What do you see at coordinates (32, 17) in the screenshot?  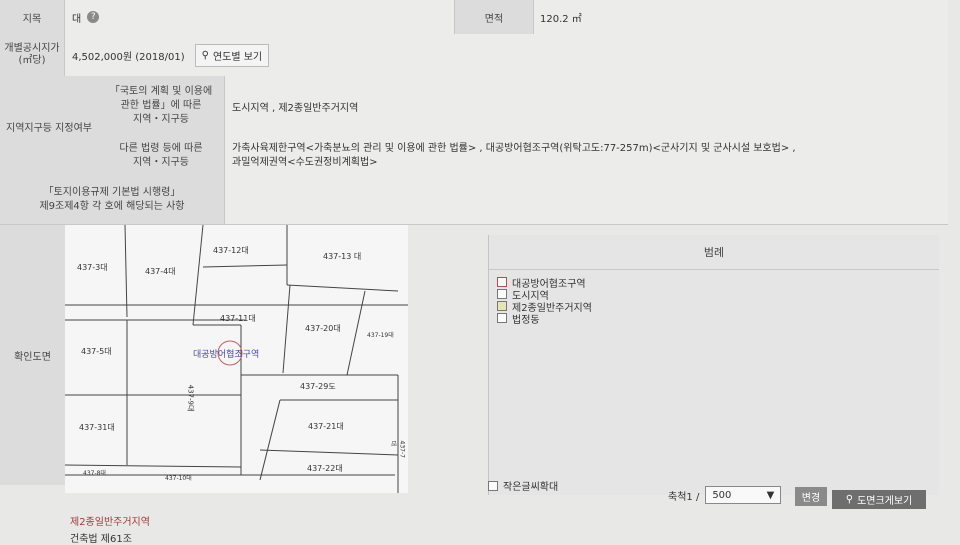 I see `jimok-label: 지목` at bounding box center [32, 17].